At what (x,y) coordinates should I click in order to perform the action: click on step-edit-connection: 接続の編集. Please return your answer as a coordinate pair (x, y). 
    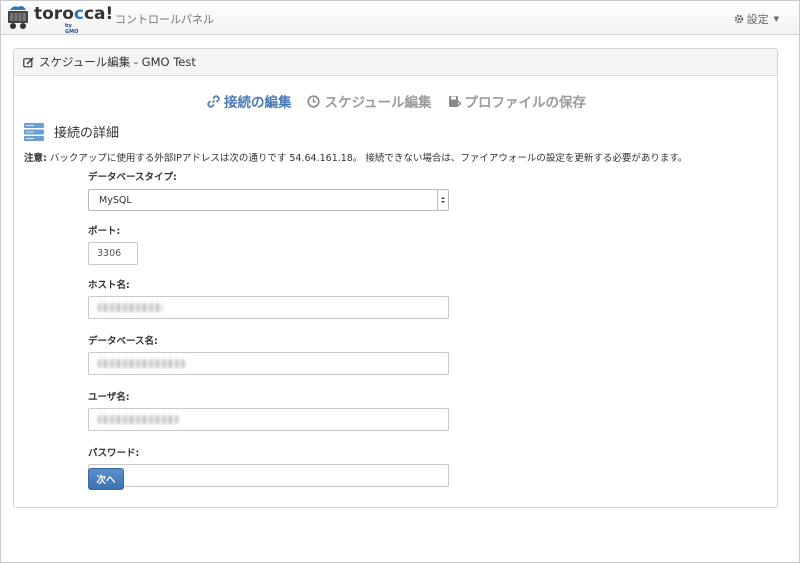
    Looking at the image, I should click on (249, 101).